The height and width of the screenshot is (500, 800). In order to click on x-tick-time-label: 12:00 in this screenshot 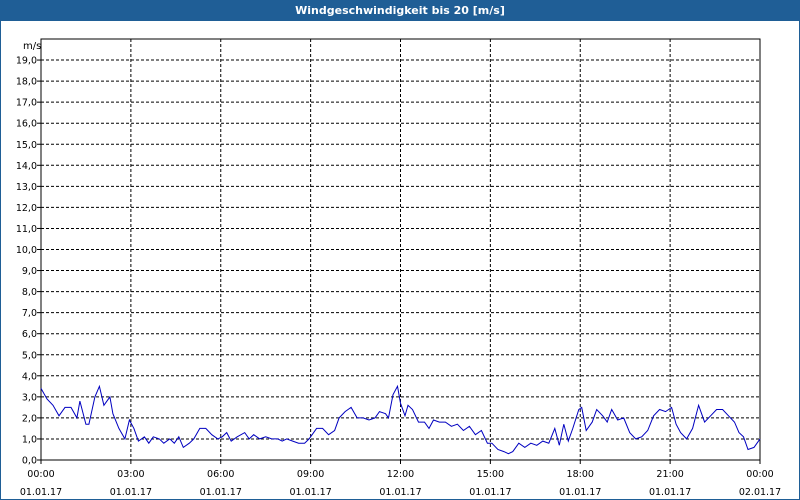, I will do `click(400, 474)`.